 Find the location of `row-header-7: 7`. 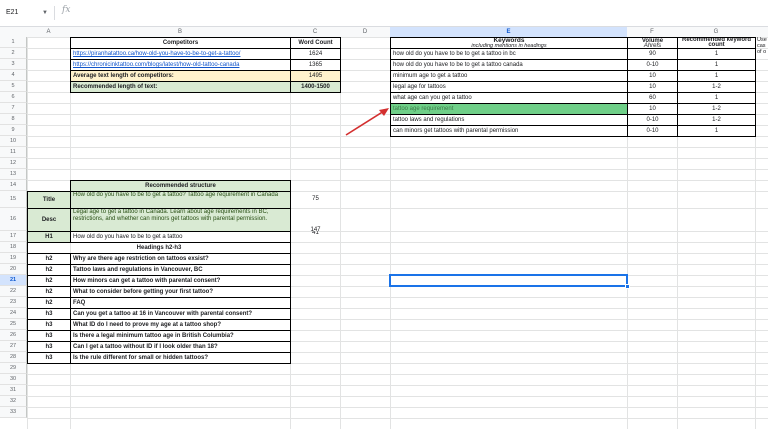

row-header-7: 7 is located at coordinates (13, 108).